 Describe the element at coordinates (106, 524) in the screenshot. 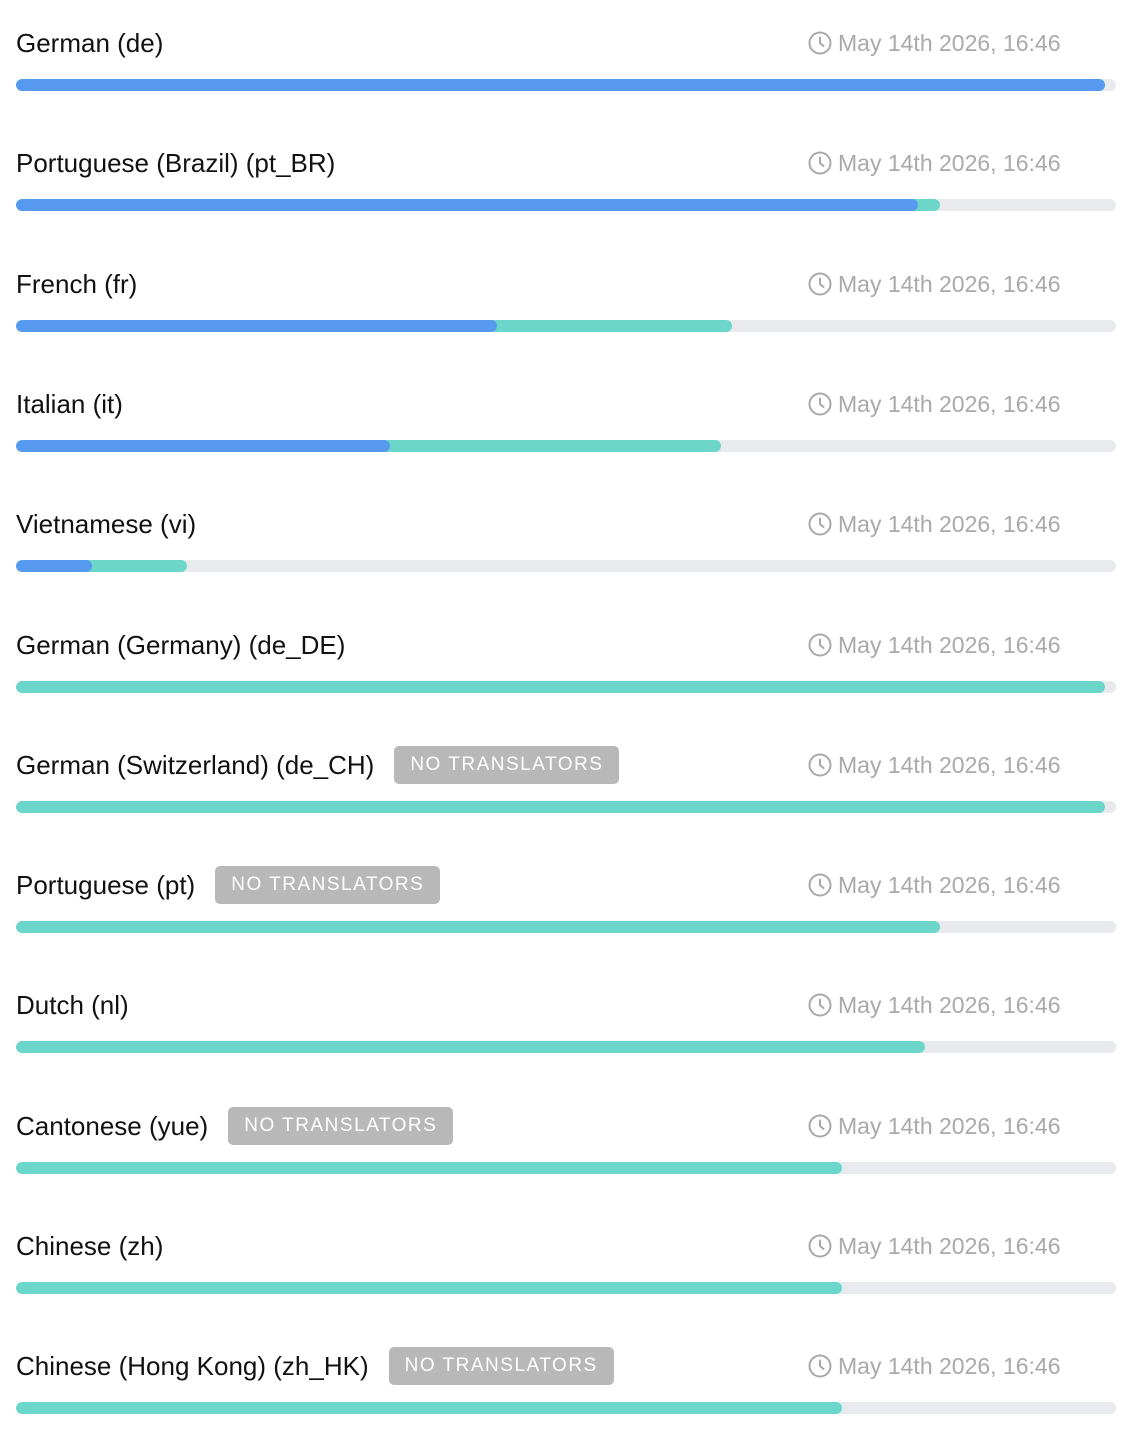

I see `language-name: Vietnamese (vi)` at that location.